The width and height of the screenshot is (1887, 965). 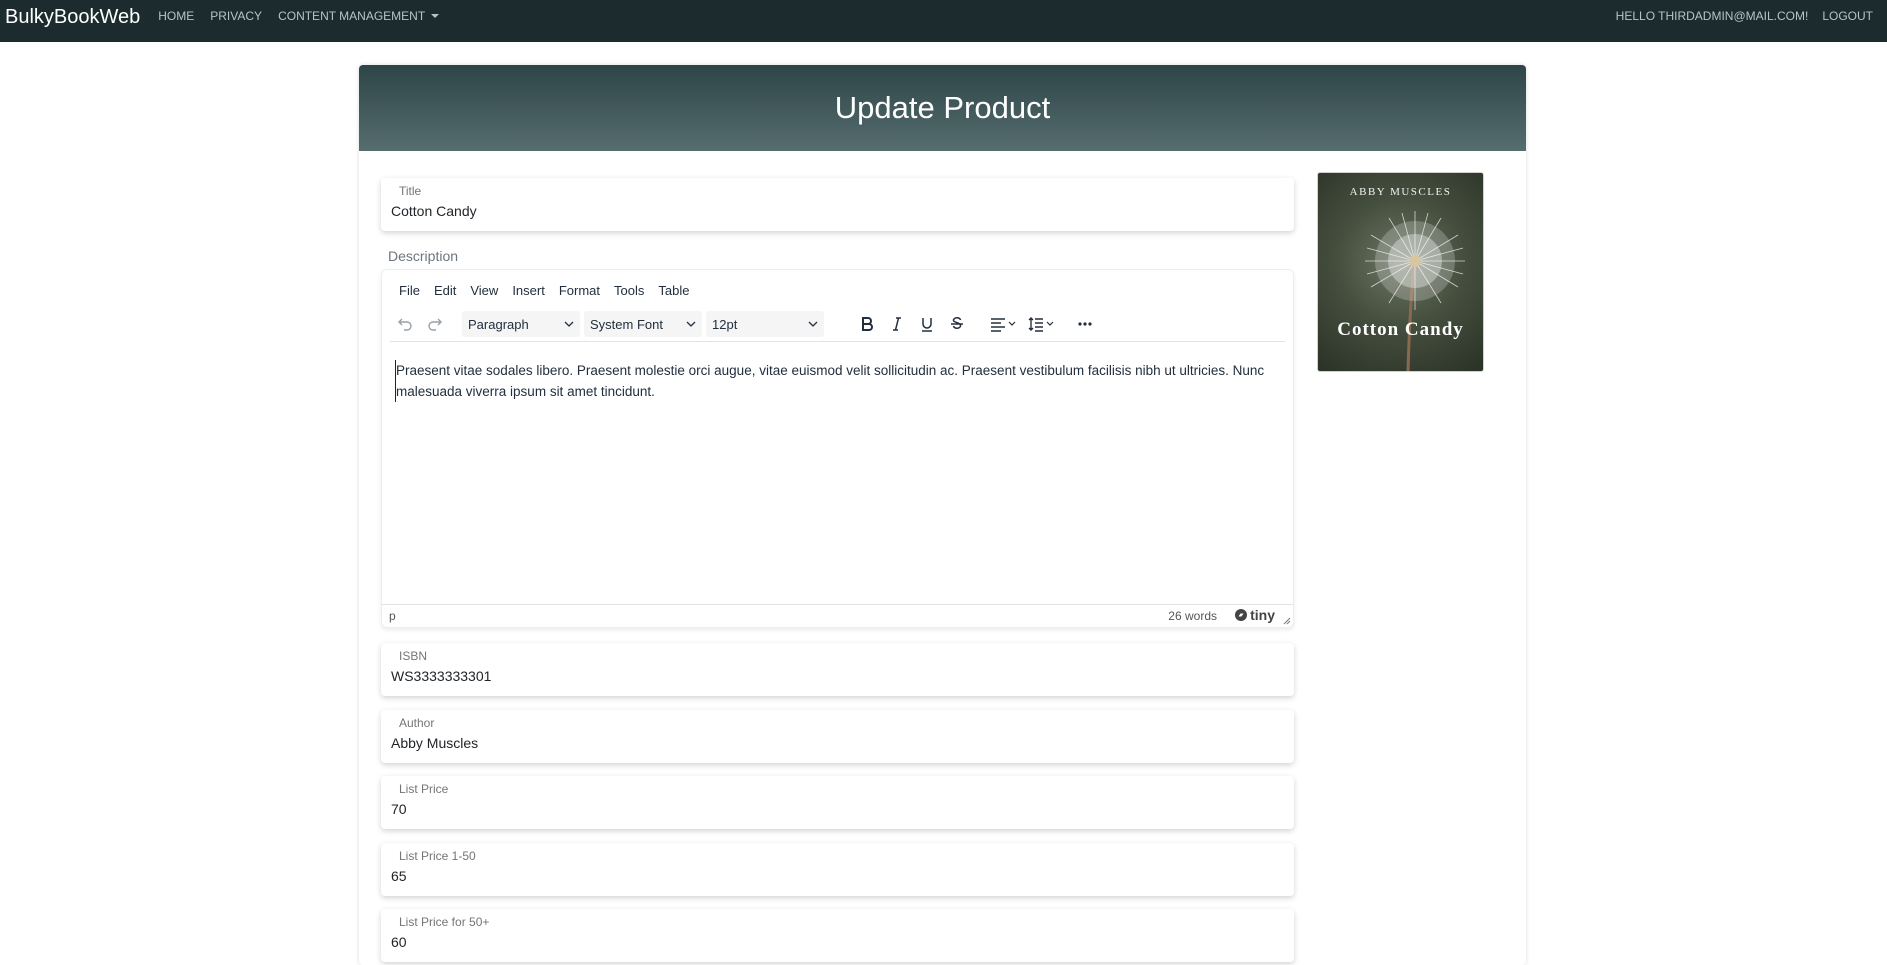 I want to click on nav-user-area: Hello thirdadmin@mail.com! Logout, so click(x=1748, y=16).